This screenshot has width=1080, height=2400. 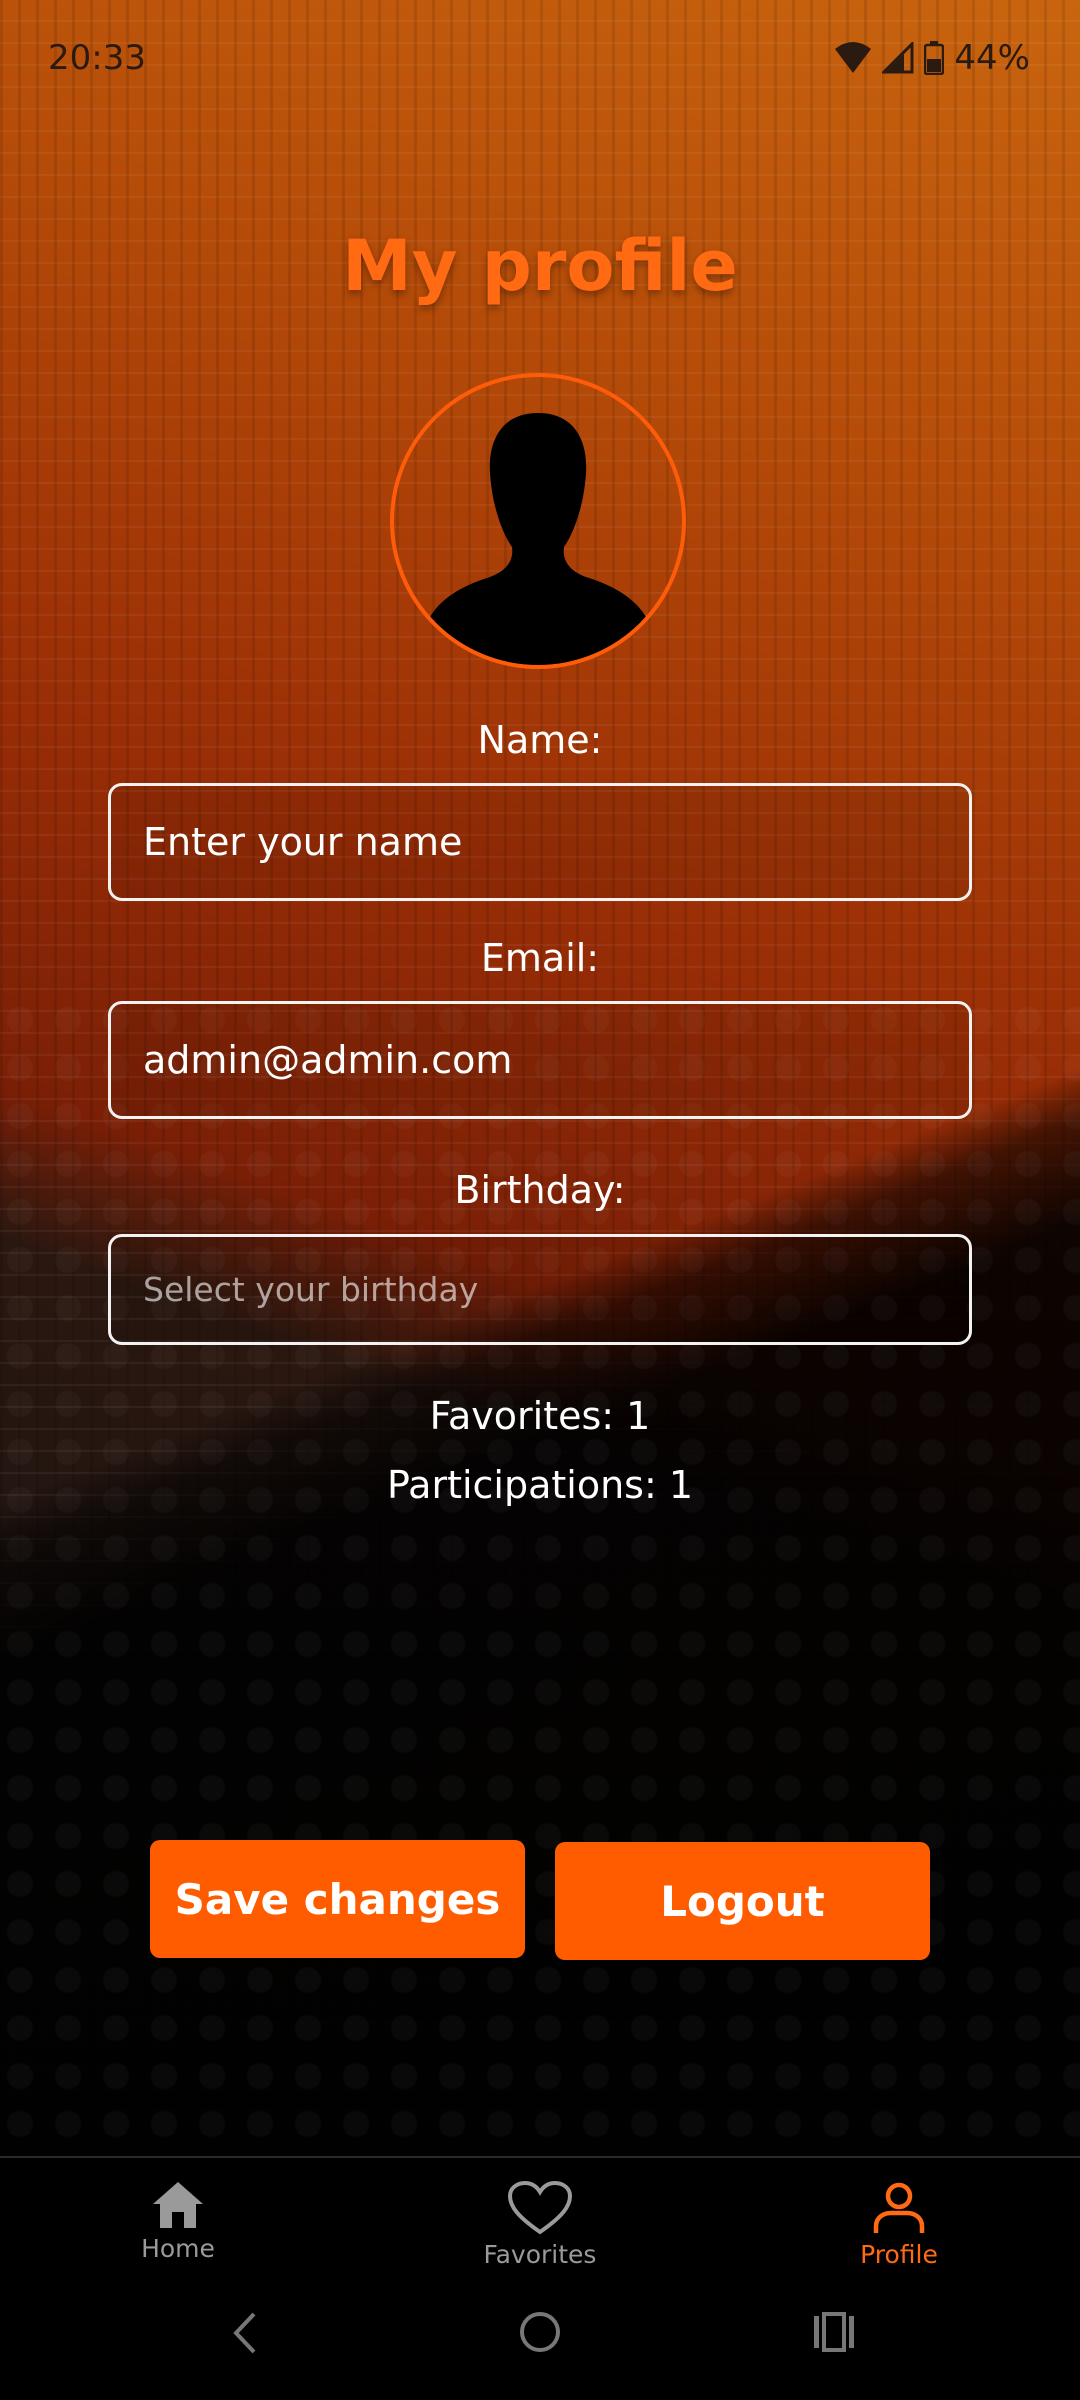 What do you see at coordinates (992, 58) in the screenshot?
I see `battery-percent: 44%` at bounding box center [992, 58].